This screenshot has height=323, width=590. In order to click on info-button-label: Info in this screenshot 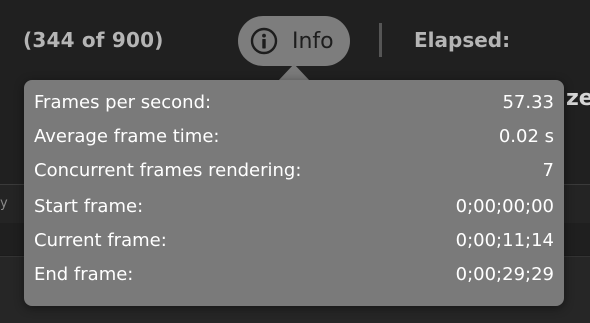, I will do `click(313, 41)`.